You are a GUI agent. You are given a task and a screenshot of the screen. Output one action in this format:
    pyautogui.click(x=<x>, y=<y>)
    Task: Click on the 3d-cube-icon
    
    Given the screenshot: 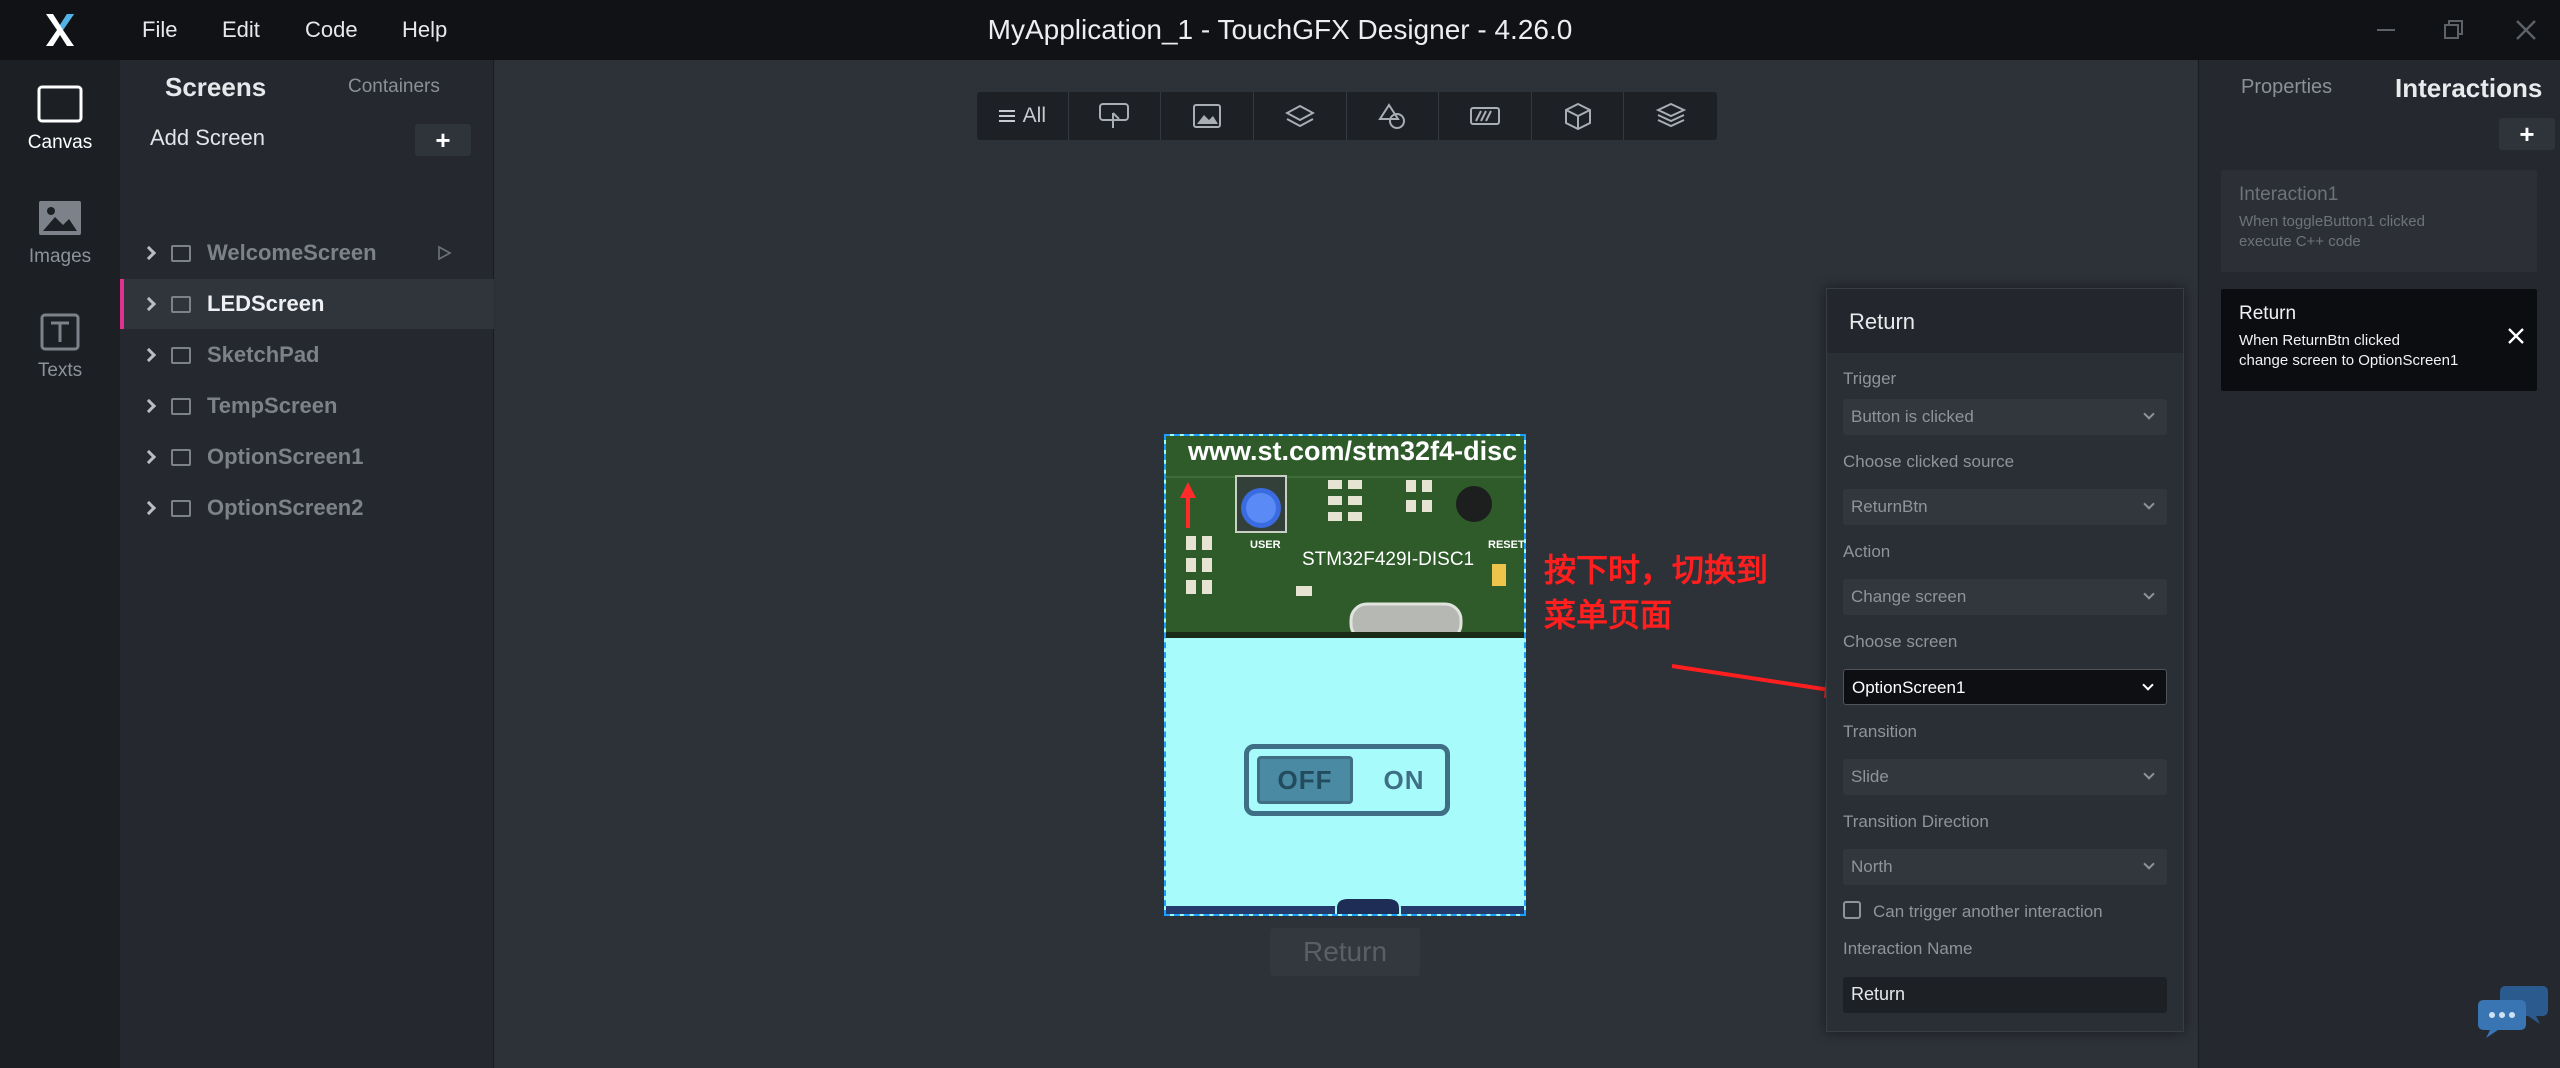 What is the action you would take?
    pyautogui.click(x=1577, y=116)
    